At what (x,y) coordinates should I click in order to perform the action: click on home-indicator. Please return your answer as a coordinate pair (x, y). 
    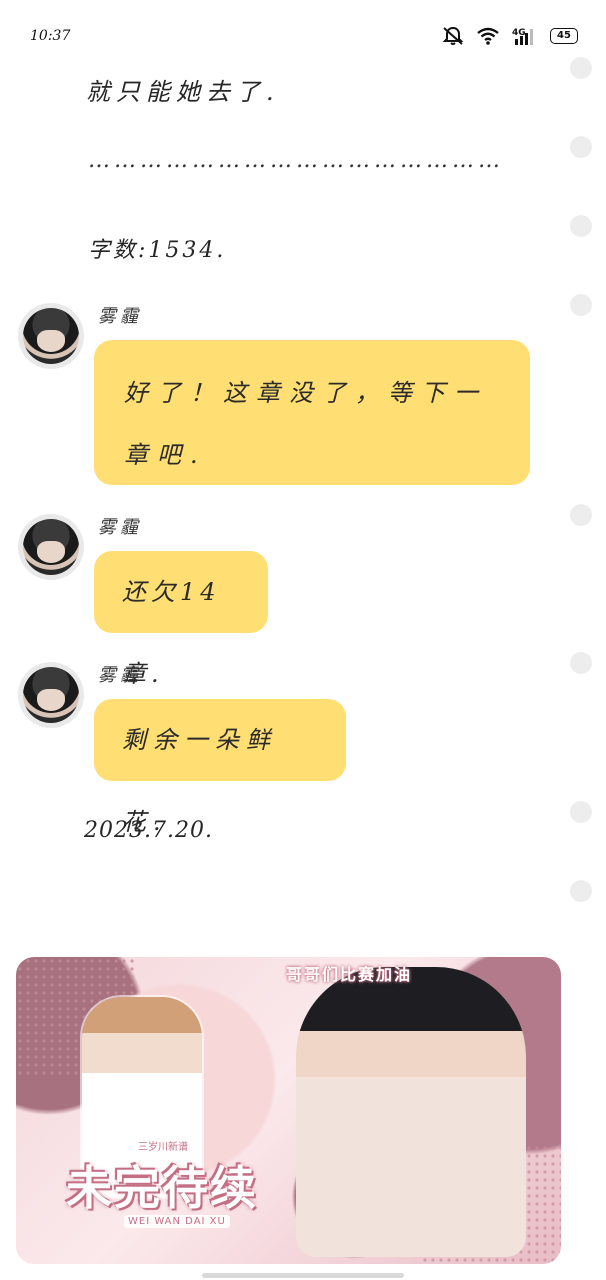
    Looking at the image, I should click on (303, 1275).